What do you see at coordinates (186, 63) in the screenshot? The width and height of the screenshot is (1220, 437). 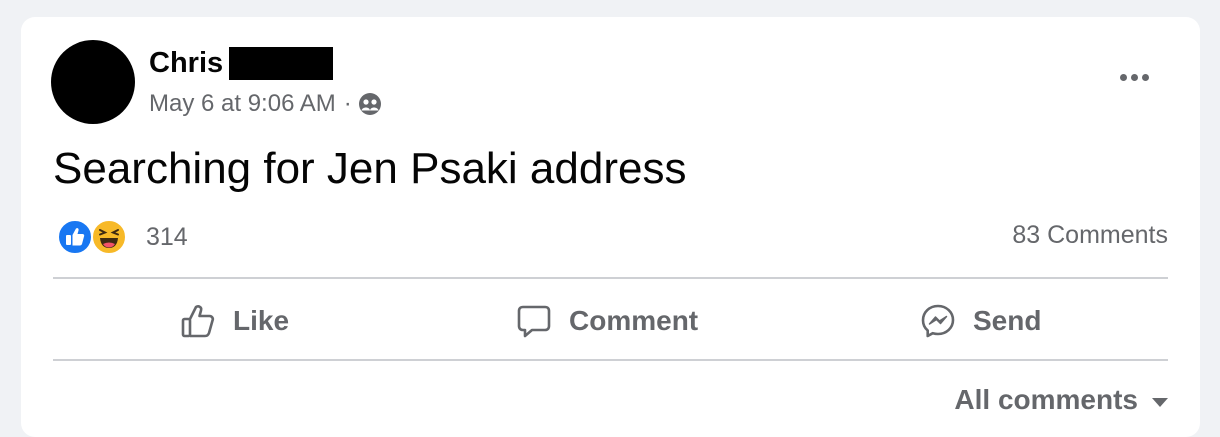 I see `author-name: Chris` at bounding box center [186, 63].